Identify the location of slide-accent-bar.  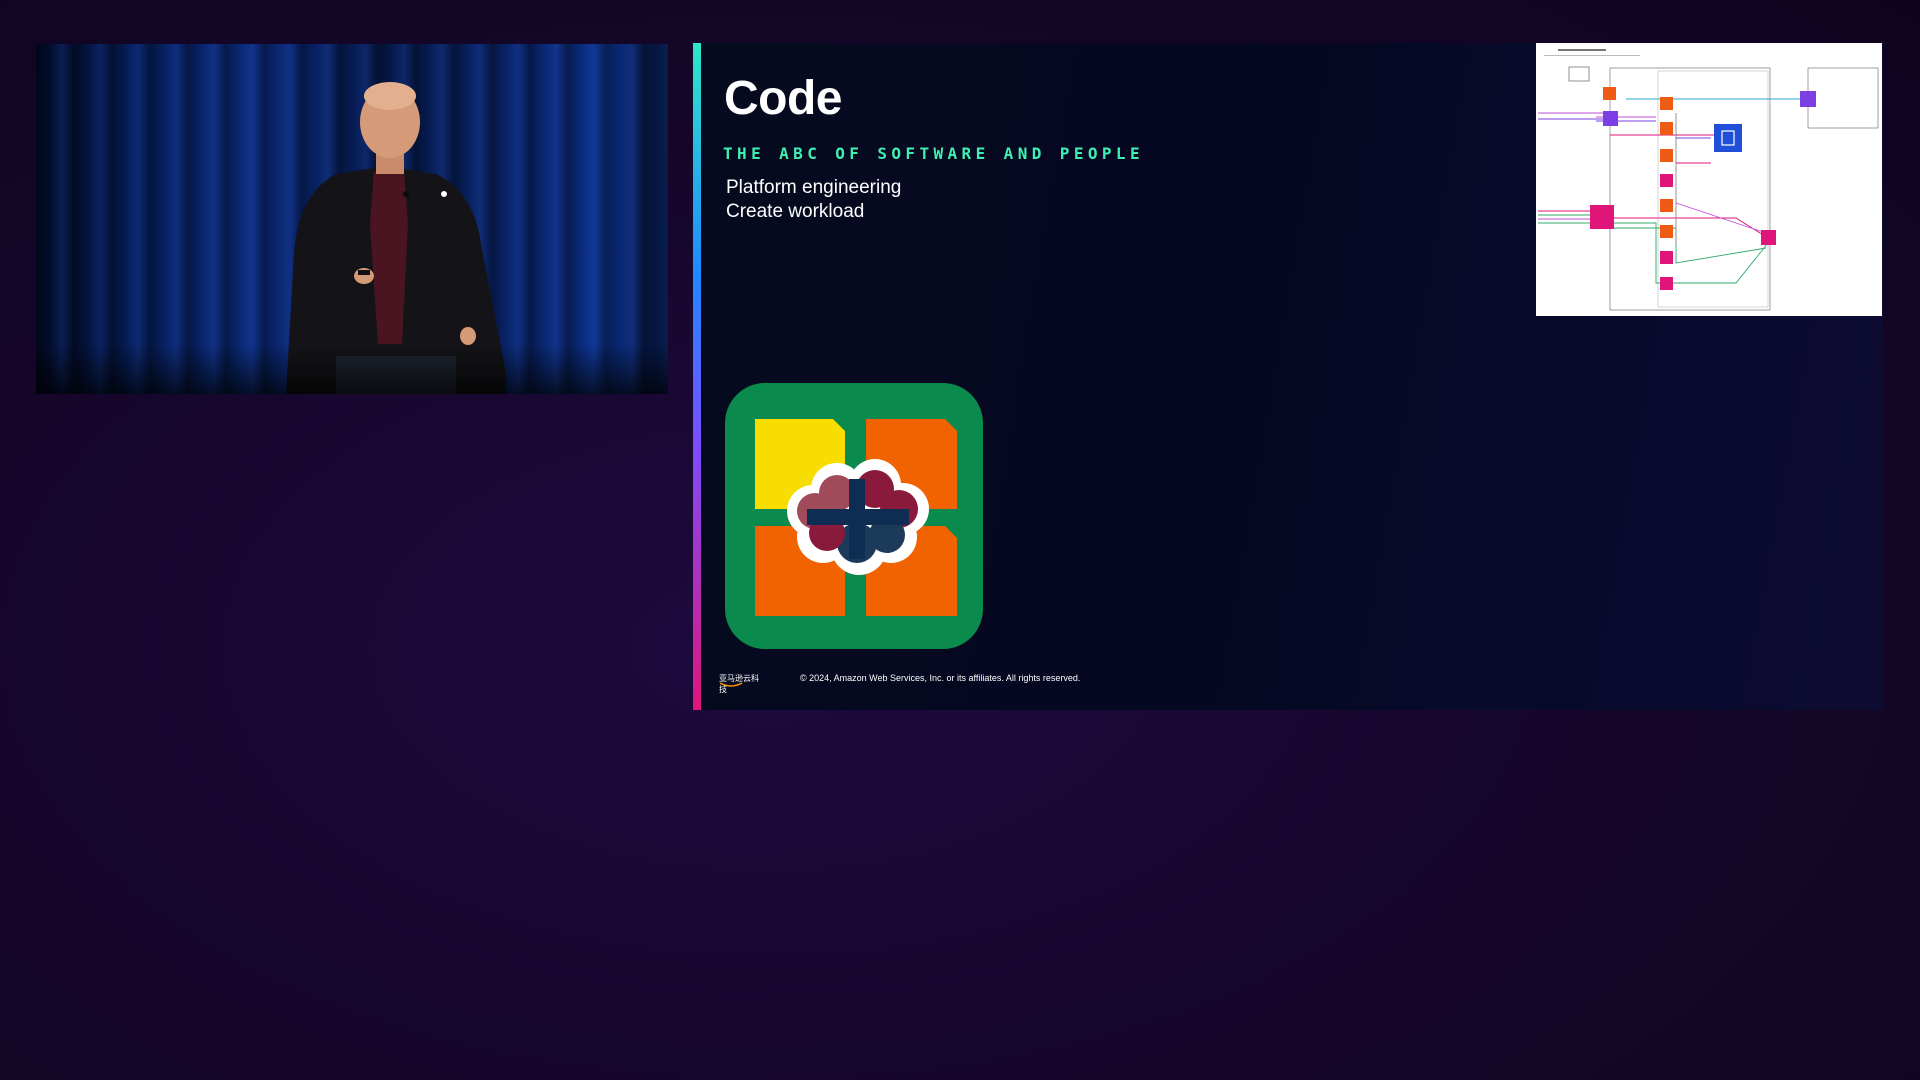
(697, 376).